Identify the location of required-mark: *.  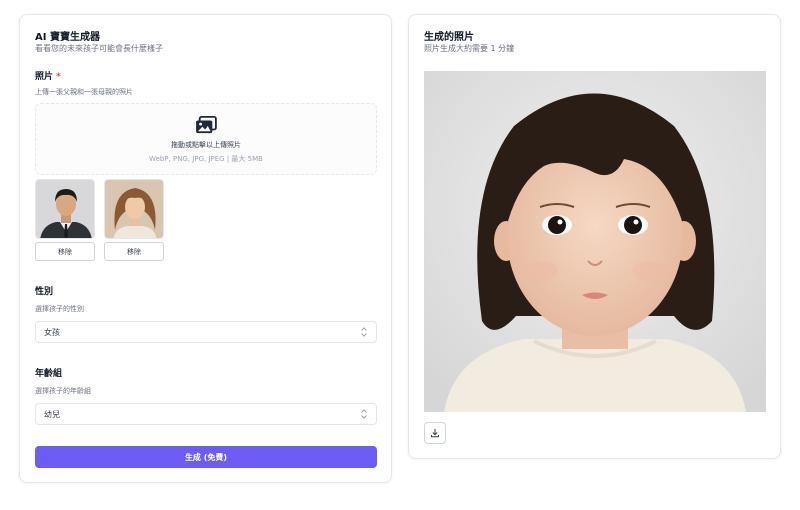
(58, 77).